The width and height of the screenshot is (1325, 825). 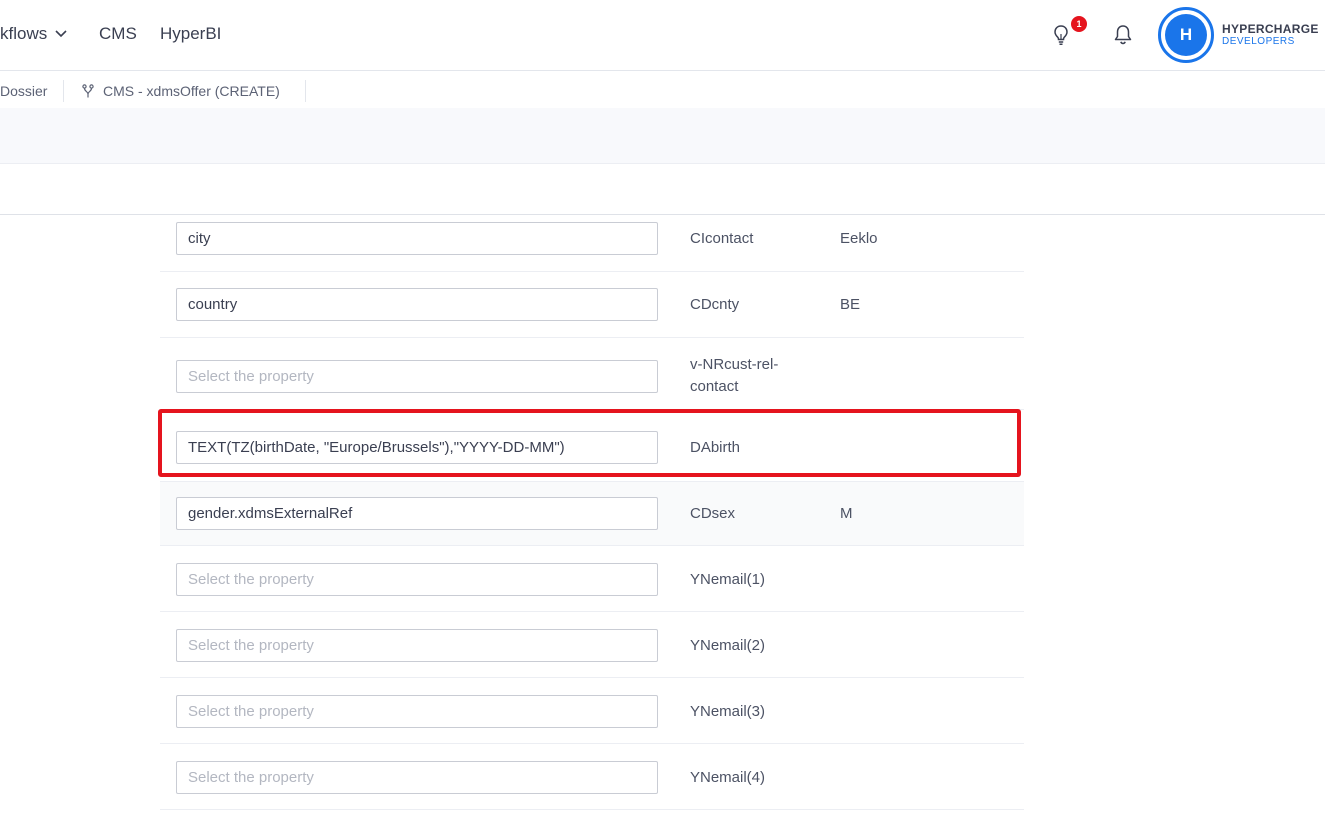 I want to click on table-row: YNemail(1), so click(x=592, y=579).